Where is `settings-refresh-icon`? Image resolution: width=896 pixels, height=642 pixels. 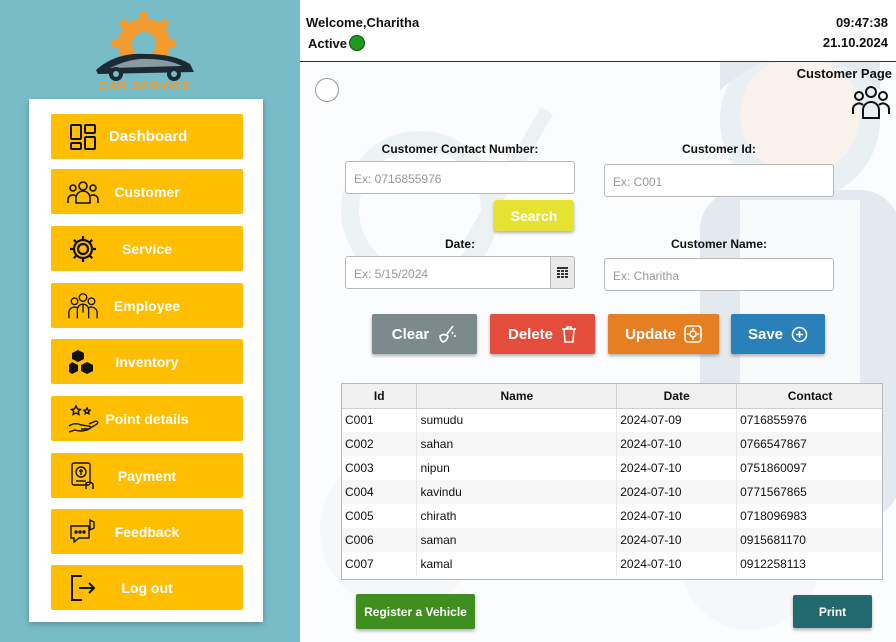 settings-refresh-icon is located at coordinates (693, 334).